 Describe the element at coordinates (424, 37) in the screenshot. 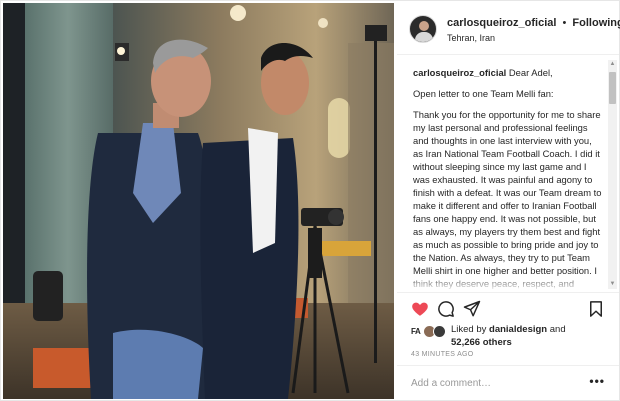

I see `avatar-body` at that location.